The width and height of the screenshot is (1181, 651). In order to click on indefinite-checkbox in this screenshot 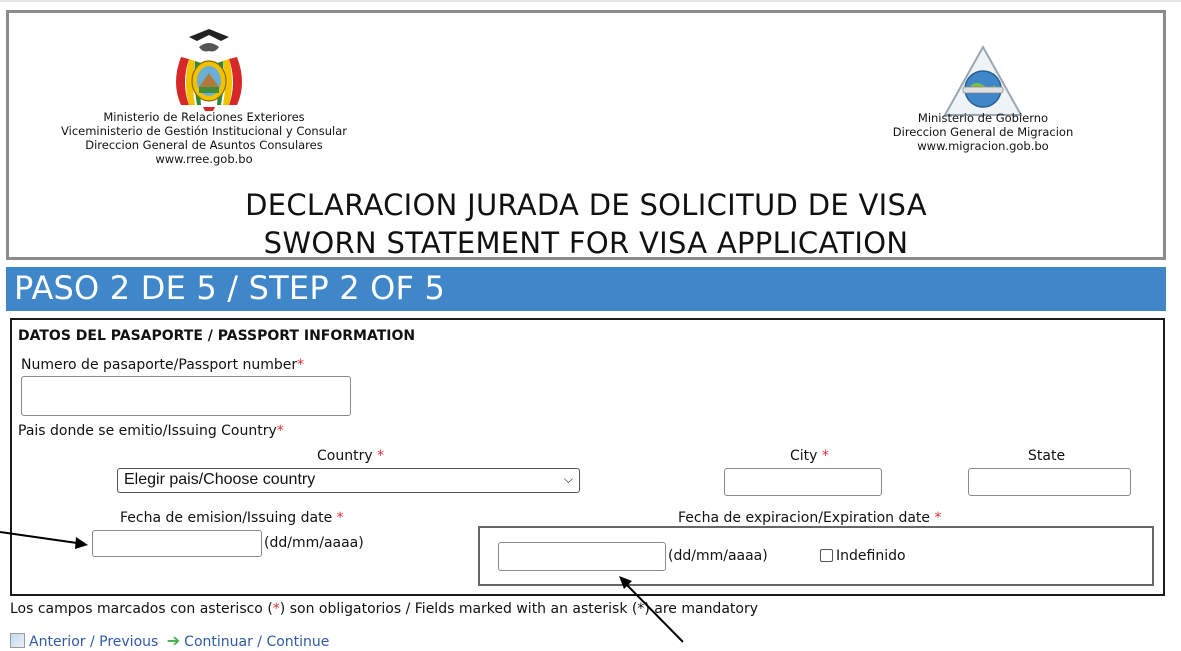, I will do `click(826, 555)`.